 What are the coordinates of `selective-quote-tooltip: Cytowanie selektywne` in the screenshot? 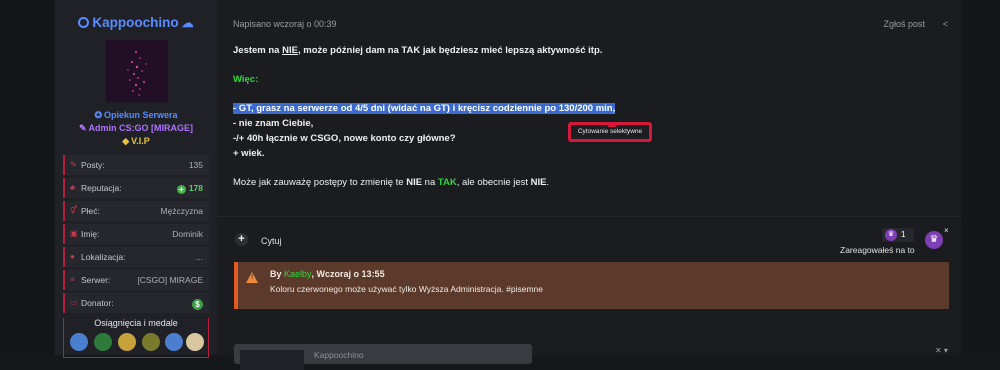 It's located at (610, 132).